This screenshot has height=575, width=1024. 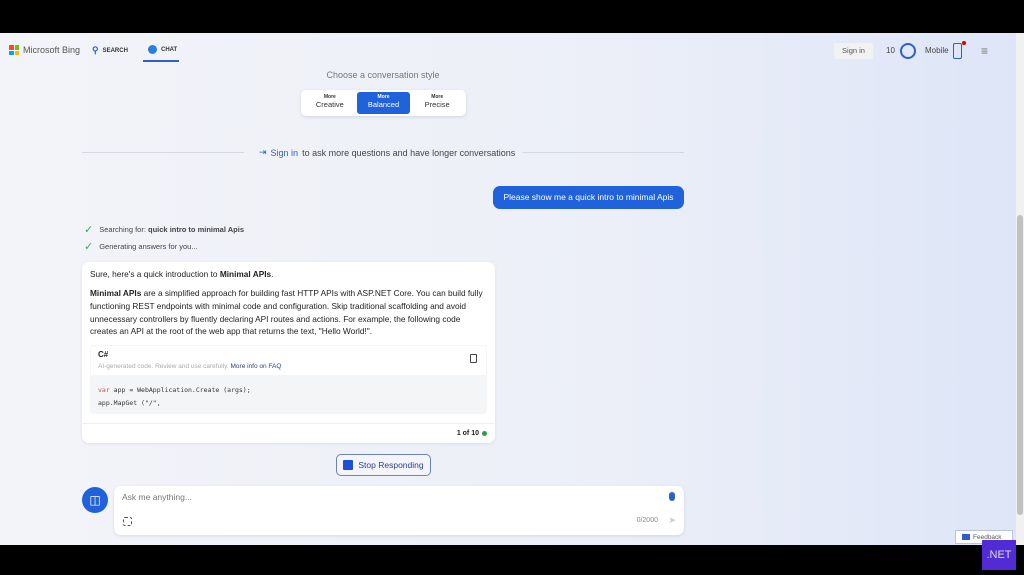 What do you see at coordinates (285, 153) in the screenshot?
I see `sign-in-link: Sign in` at bounding box center [285, 153].